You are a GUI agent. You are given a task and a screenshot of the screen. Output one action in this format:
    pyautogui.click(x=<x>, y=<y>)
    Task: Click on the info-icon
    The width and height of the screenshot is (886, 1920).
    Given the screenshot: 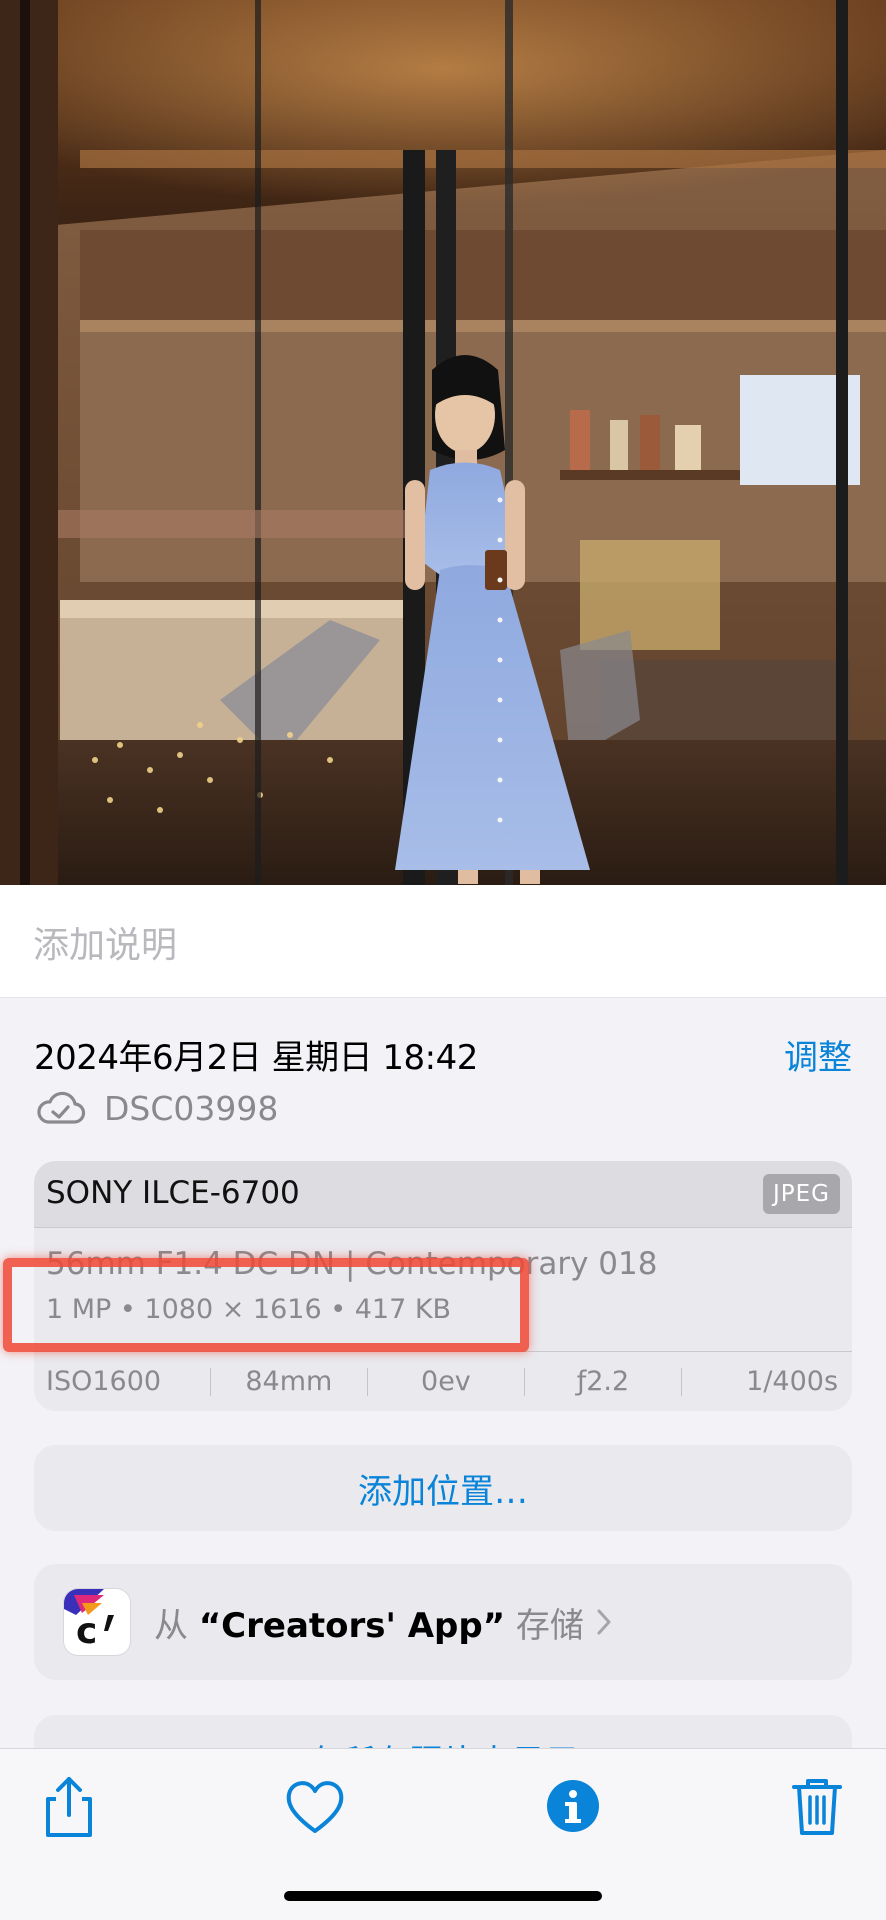 What is the action you would take?
    pyautogui.click(x=573, y=1806)
    